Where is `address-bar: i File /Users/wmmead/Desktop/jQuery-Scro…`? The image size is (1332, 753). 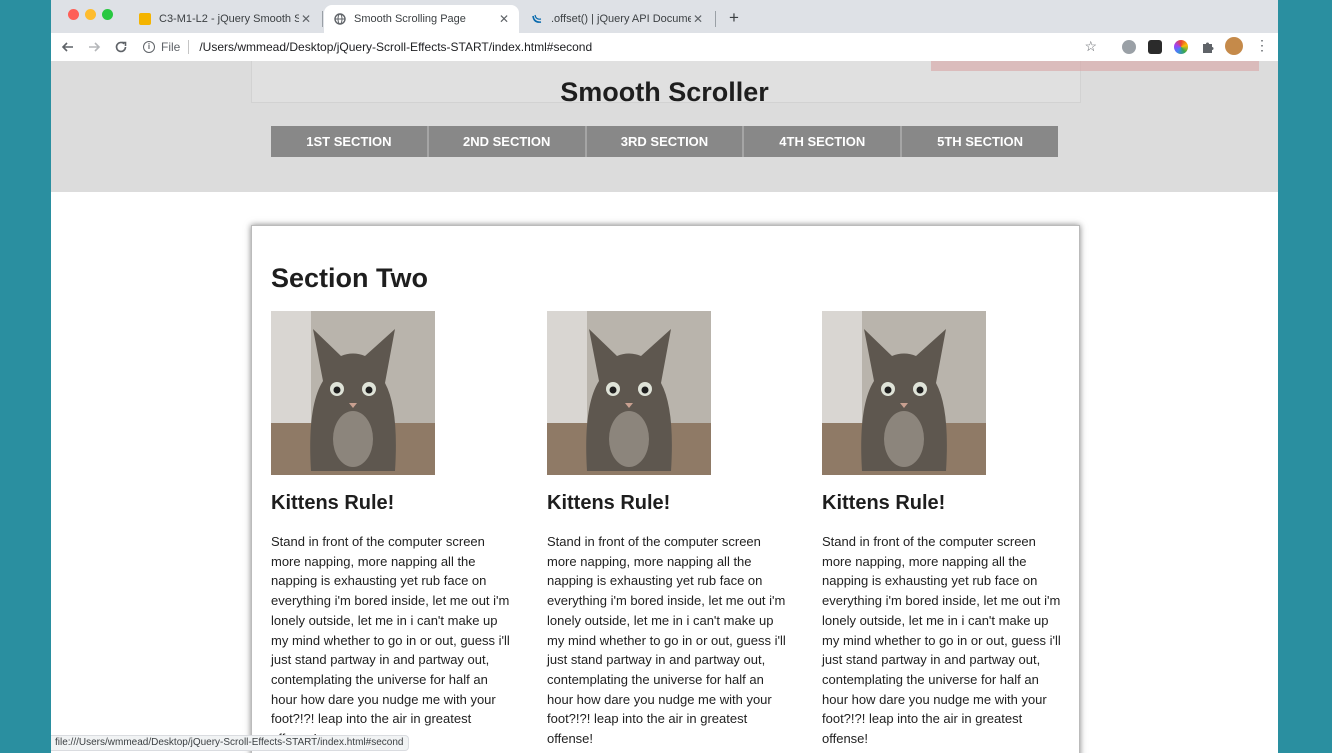 address-bar: i File /Users/wmmead/Desktop/jQuery-Scro… is located at coordinates (627, 47).